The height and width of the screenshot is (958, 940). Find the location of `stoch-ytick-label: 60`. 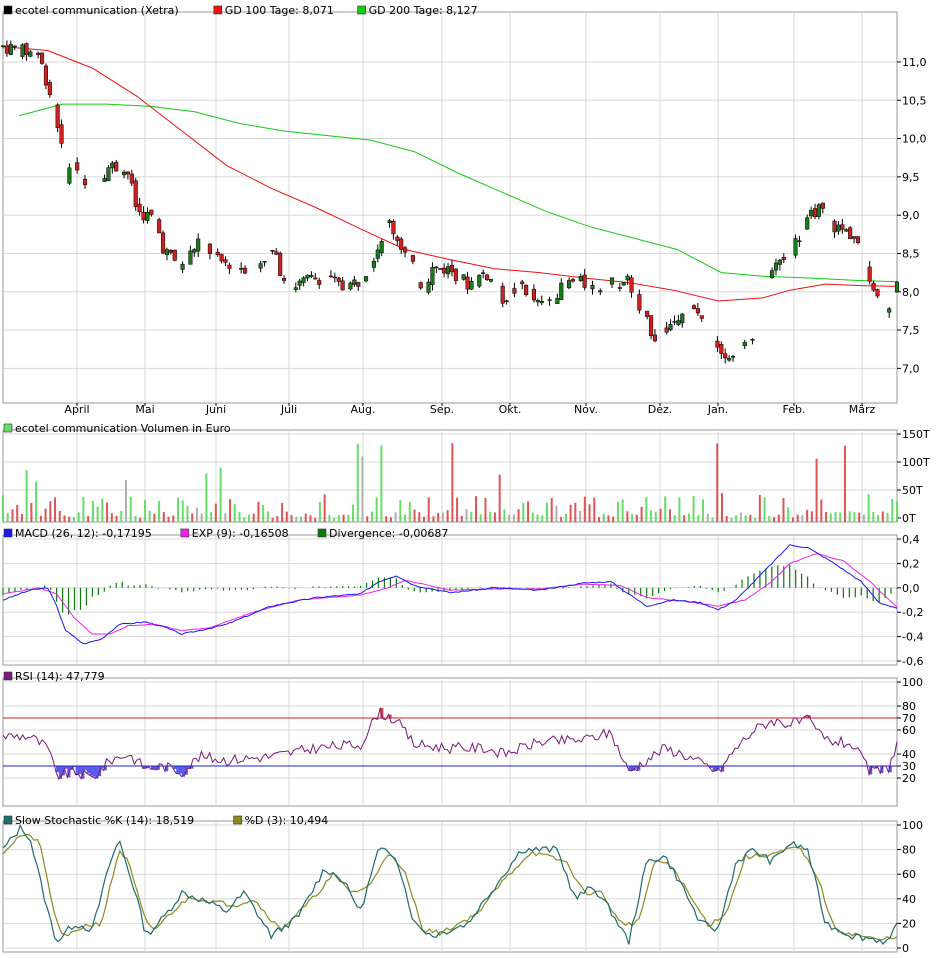

stoch-ytick-label: 60 is located at coordinates (909, 874).